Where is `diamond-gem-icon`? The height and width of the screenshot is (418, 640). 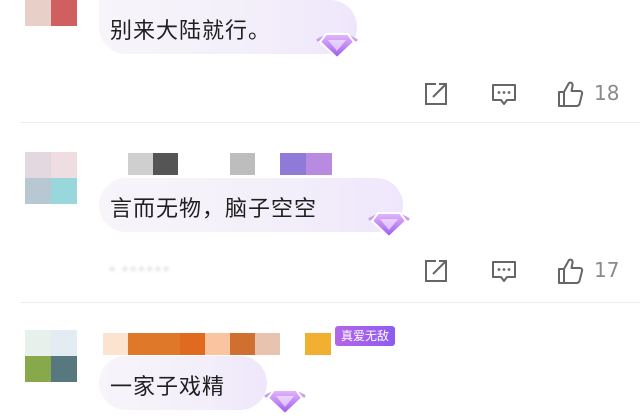
diamond-gem-icon is located at coordinates (285, 402).